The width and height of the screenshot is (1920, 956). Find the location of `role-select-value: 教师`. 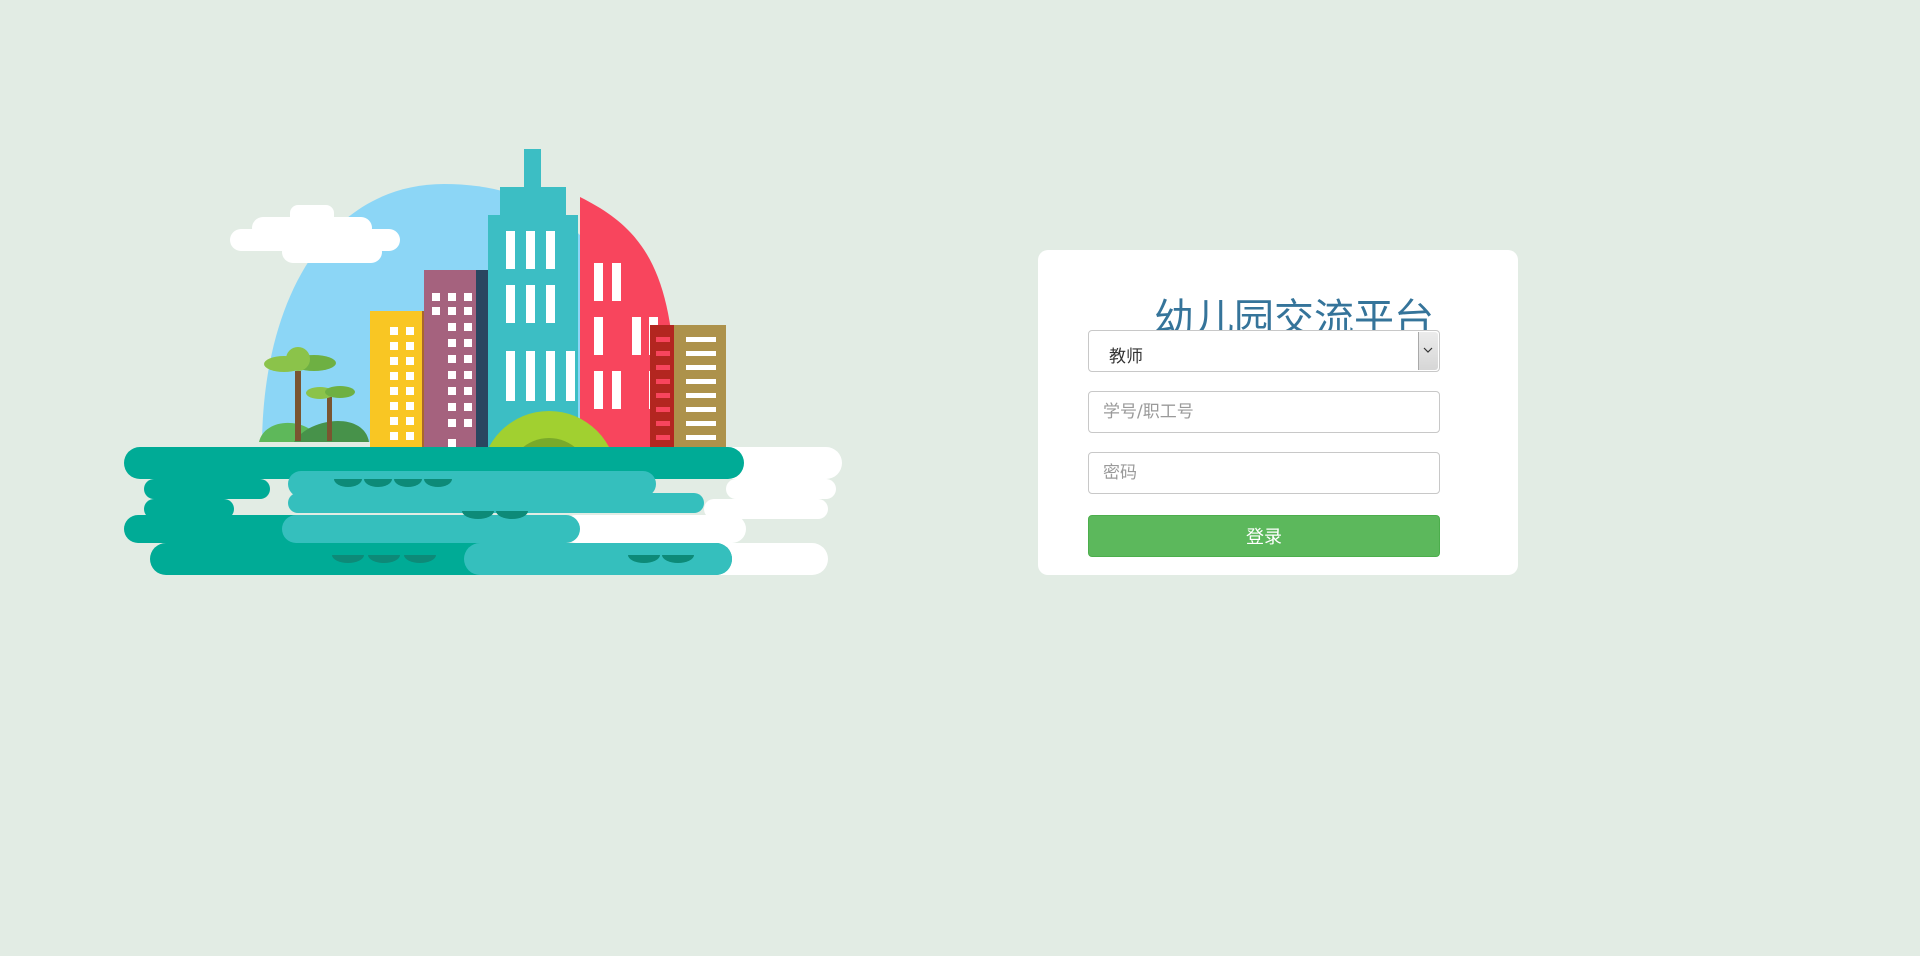

role-select-value: 教师 is located at coordinates (1126, 357).